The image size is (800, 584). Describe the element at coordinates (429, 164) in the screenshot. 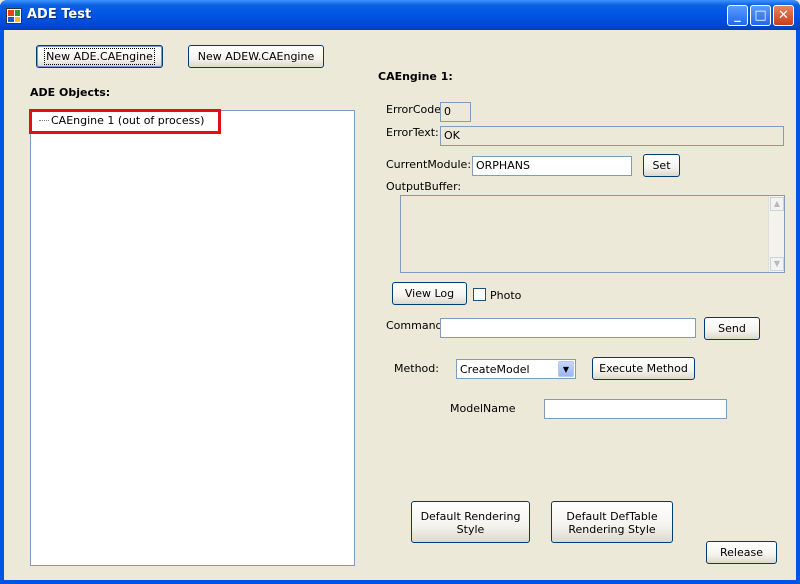

I see `current-module-label: CurrentModule:` at that location.